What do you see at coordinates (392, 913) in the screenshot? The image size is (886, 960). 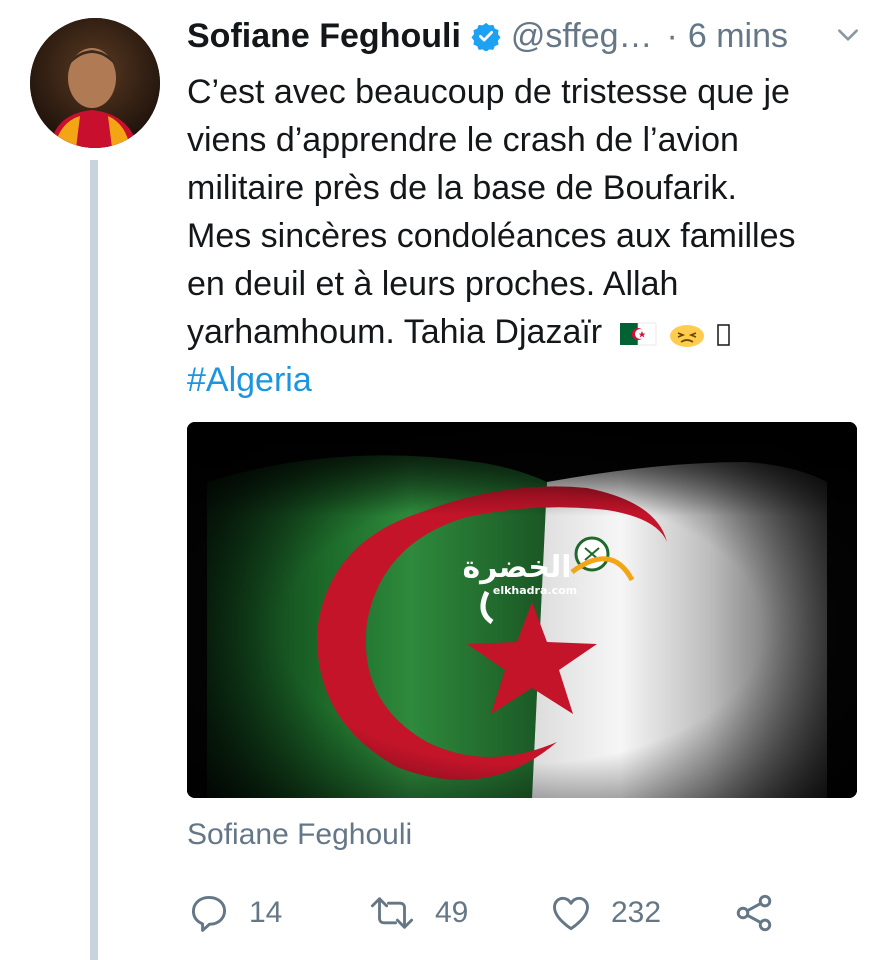 I see `retweet-icon` at bounding box center [392, 913].